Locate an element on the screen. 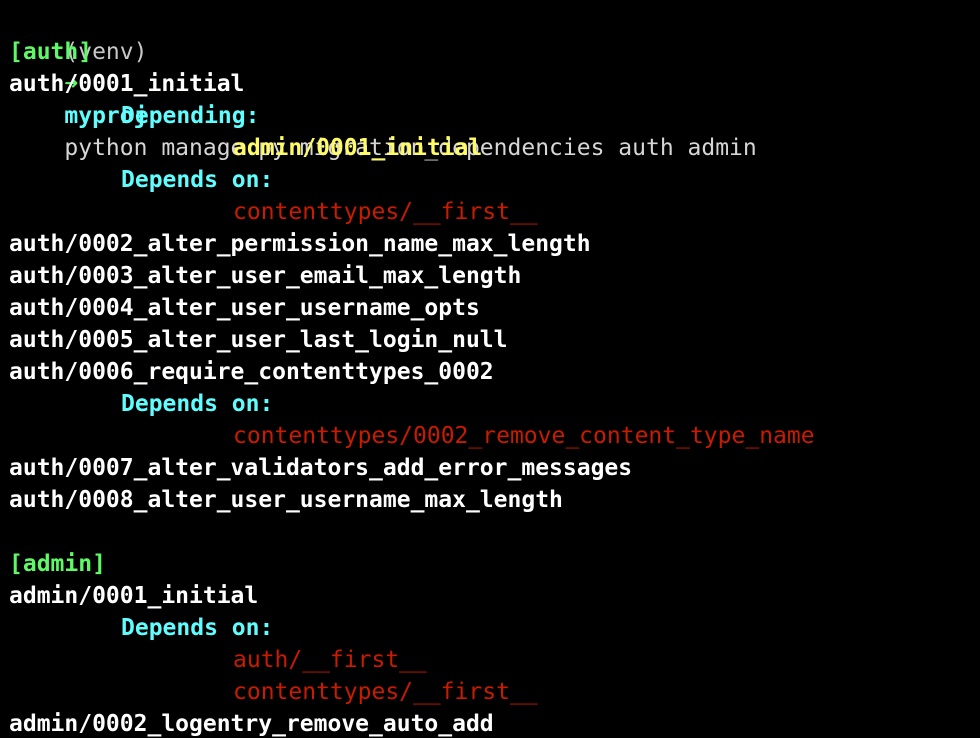 This screenshot has width=980, height=738. migration-auth-0005: auth/0005_alter_user_last_login_null is located at coordinates (258, 340).